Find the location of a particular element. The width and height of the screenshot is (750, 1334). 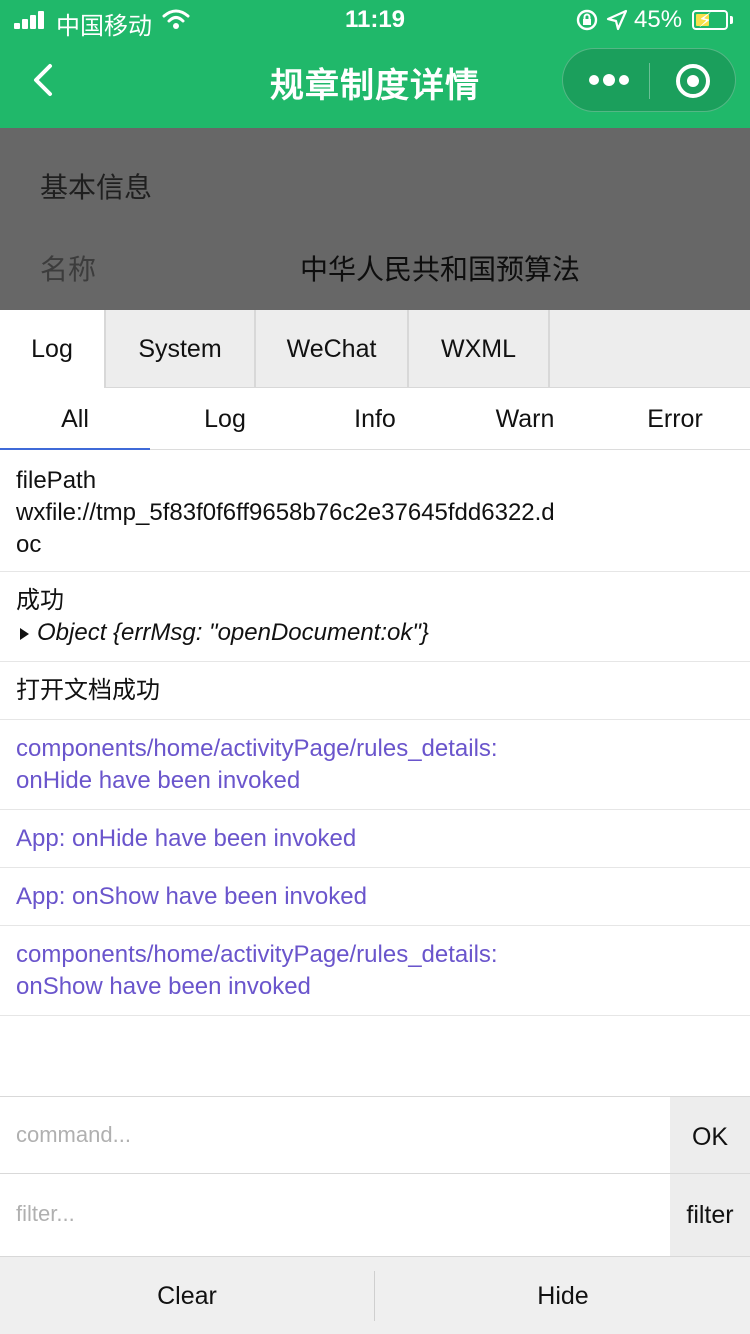

tab-wxml: WXML is located at coordinates (479, 349).